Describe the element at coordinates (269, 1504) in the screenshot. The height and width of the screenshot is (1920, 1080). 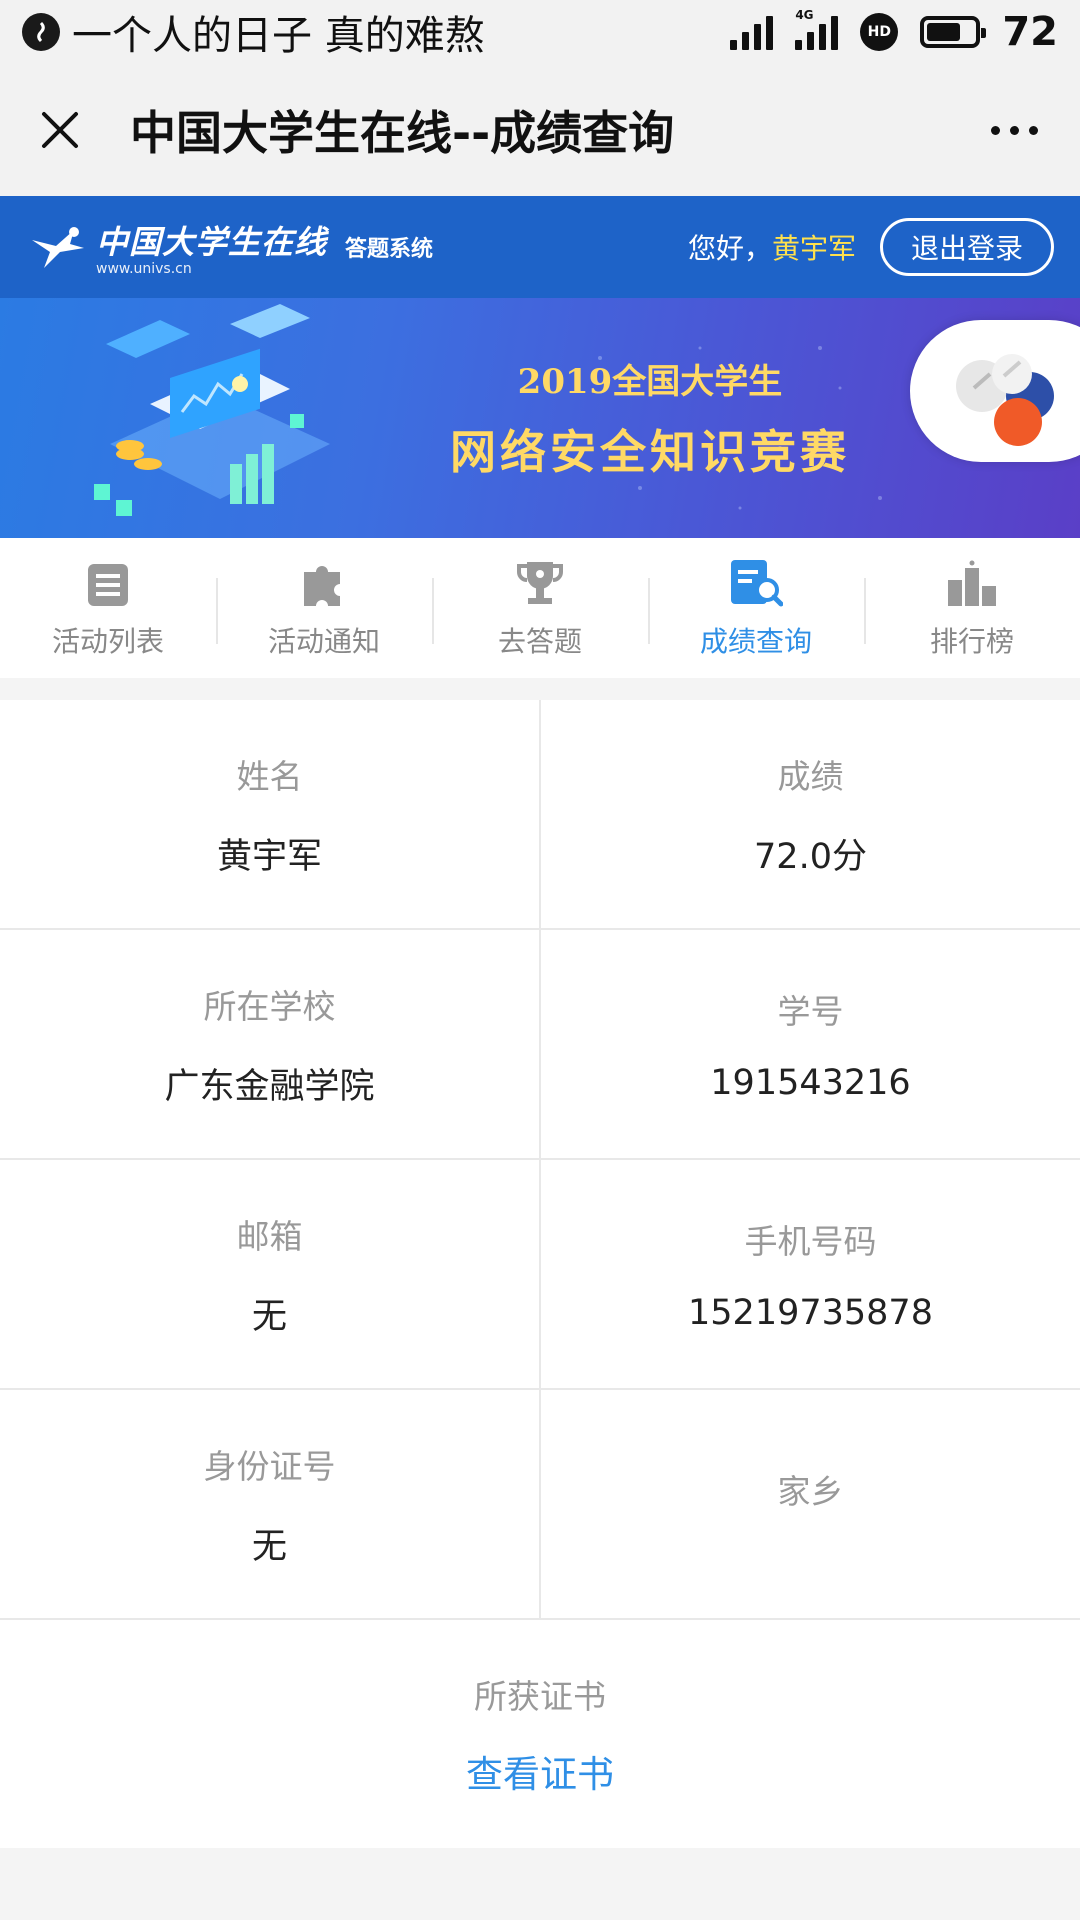
I see `id-card-cell: 身份证号 无` at that location.